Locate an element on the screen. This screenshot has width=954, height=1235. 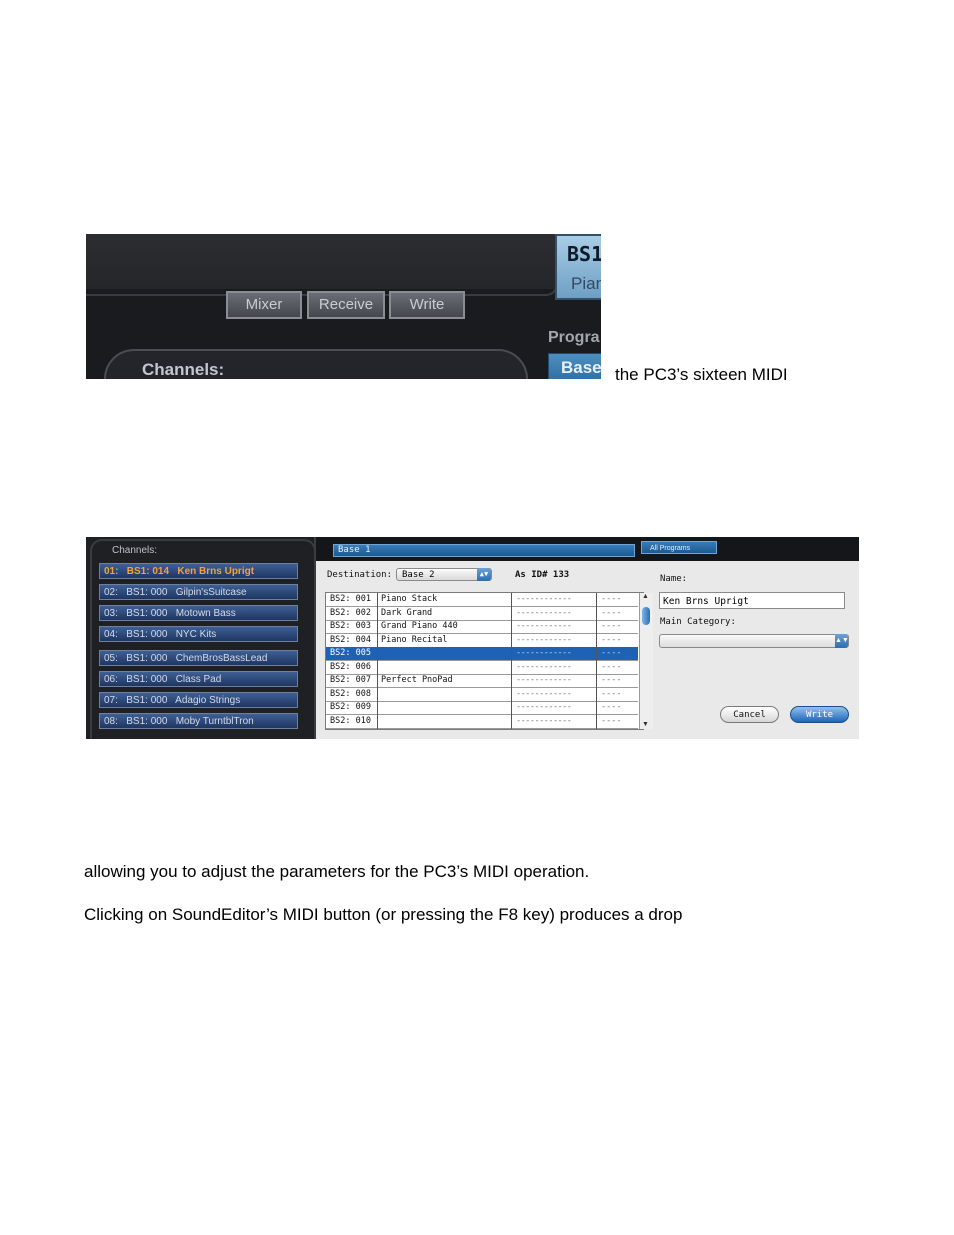
list-item: BS2: 009 ------------ ---- is located at coordinates (482, 708).